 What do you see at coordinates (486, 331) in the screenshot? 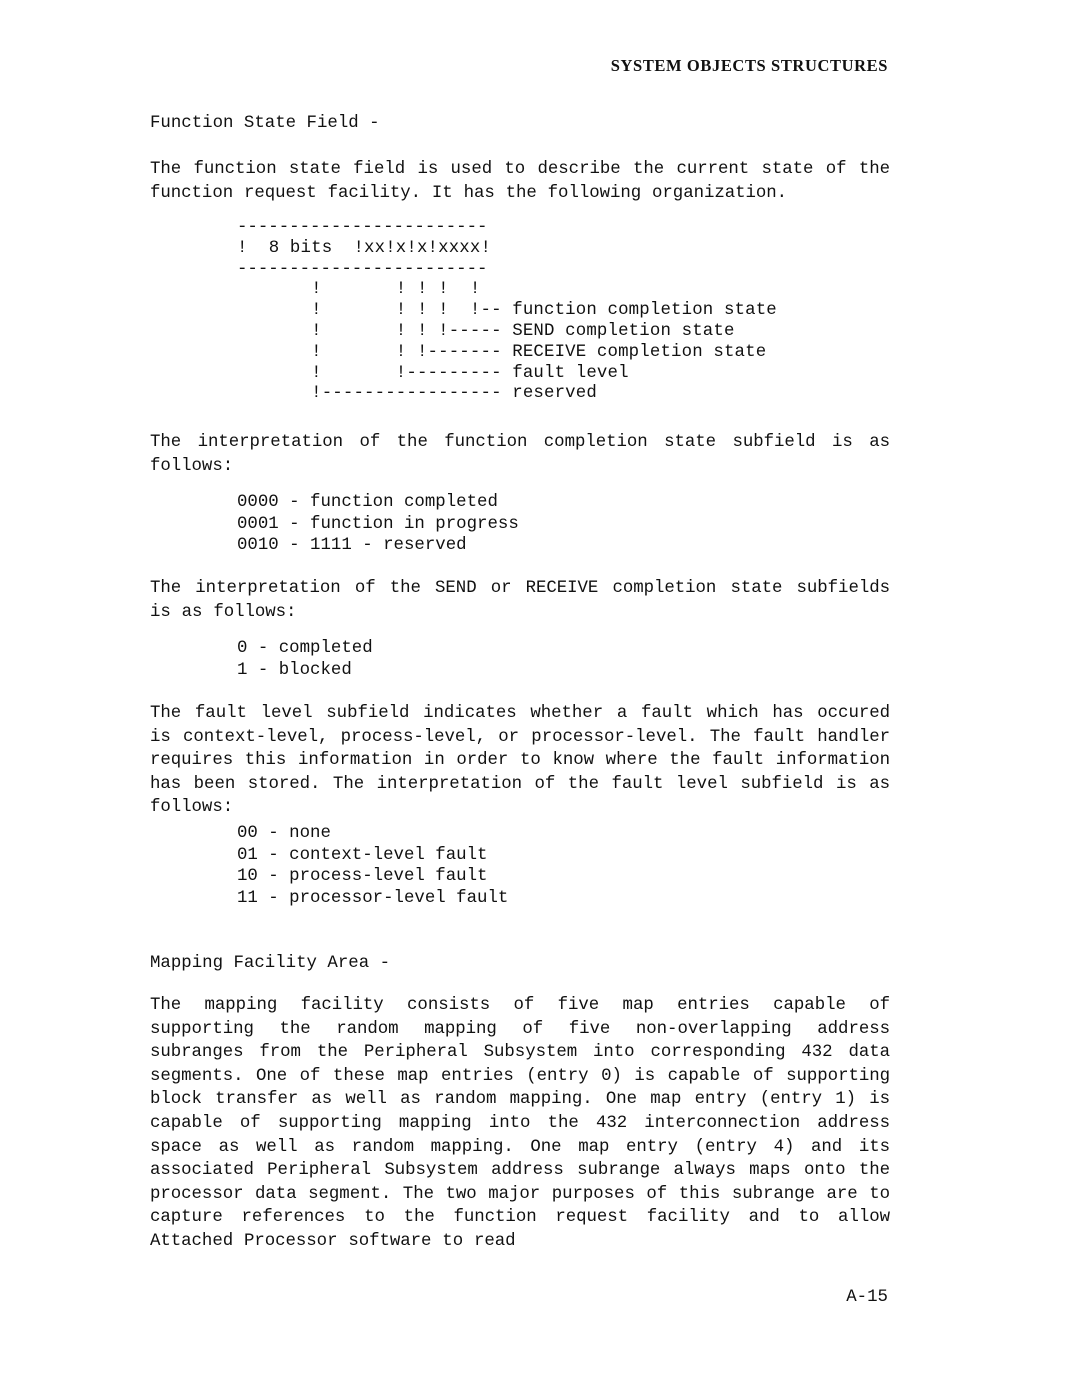
I see `diagram-line-2: ! ! ! !----- SEND completion state` at bounding box center [486, 331].